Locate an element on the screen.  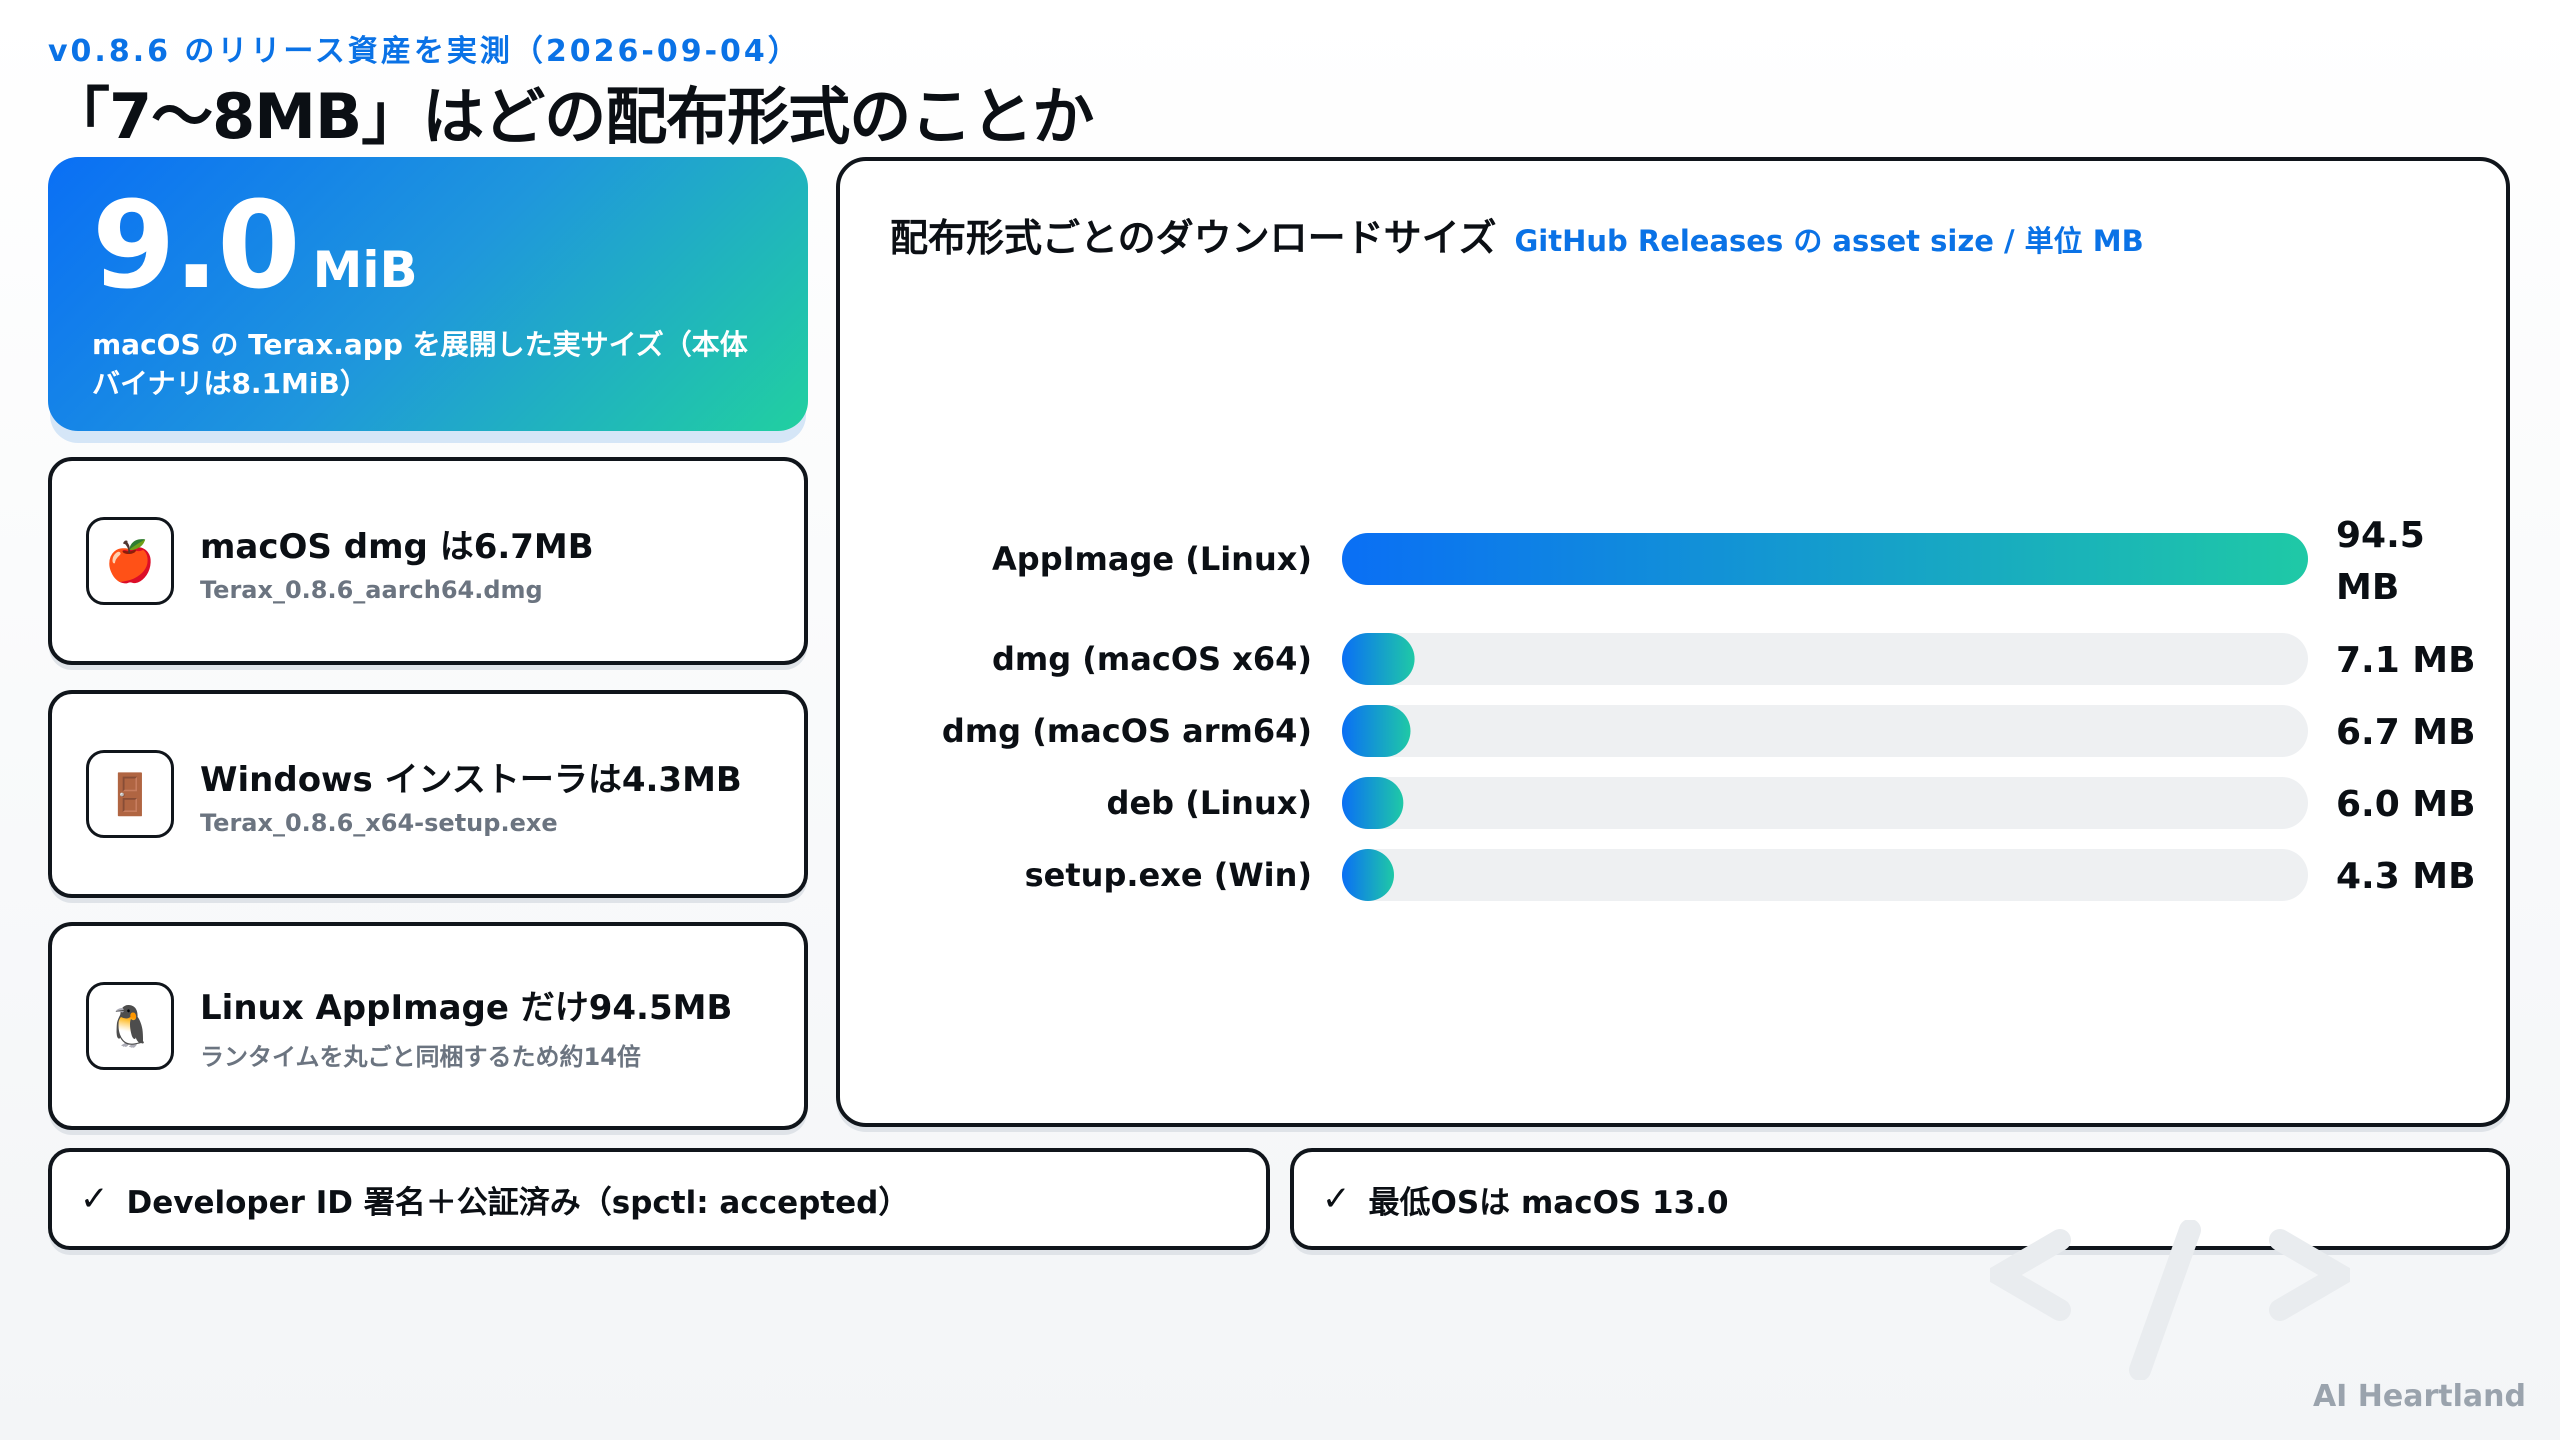
value-label: 7.1 MB is located at coordinates (2406, 660).